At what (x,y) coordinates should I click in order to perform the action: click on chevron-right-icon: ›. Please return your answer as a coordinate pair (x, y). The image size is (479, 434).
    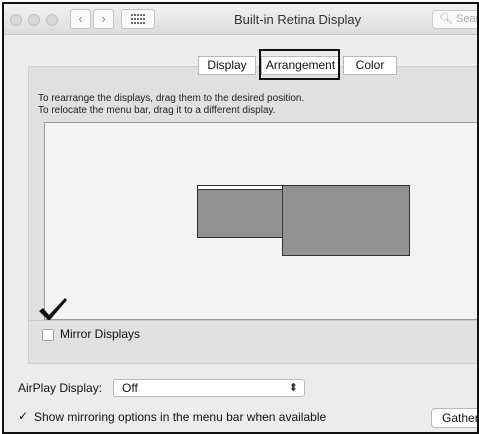
    Looking at the image, I should click on (103, 18).